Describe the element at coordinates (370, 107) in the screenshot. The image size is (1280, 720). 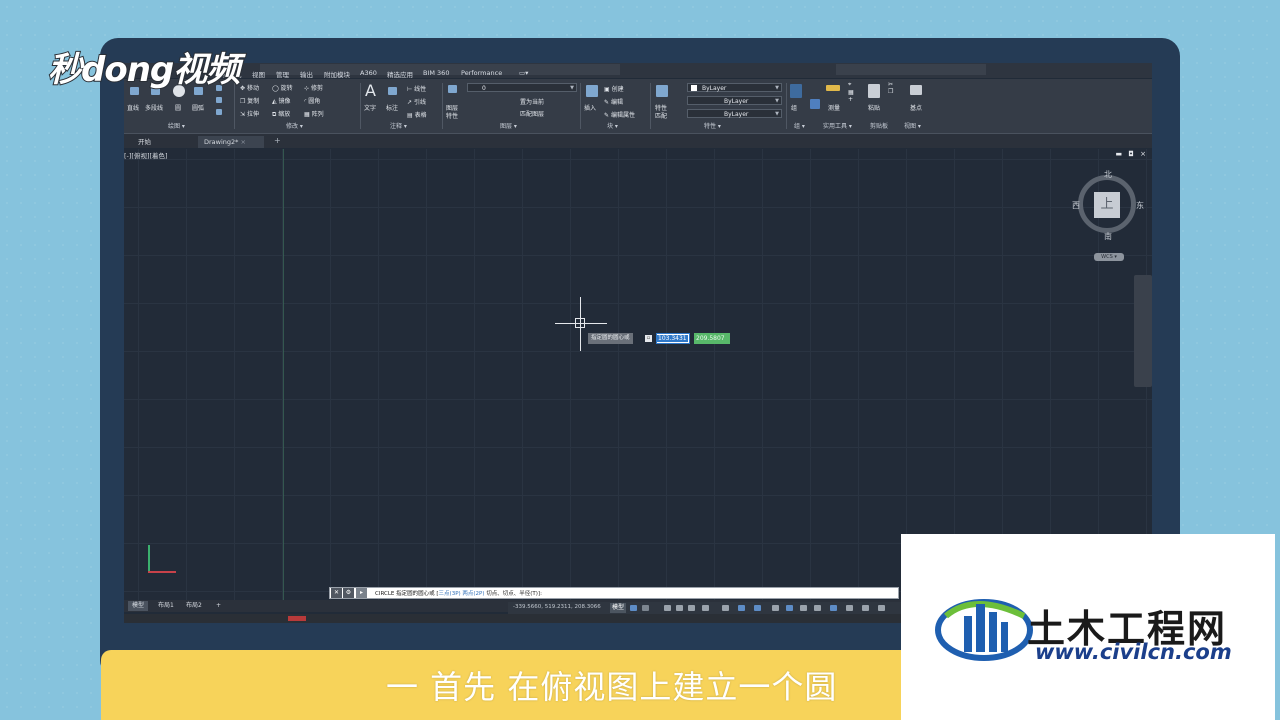
I see `text-button: 文字` at that location.